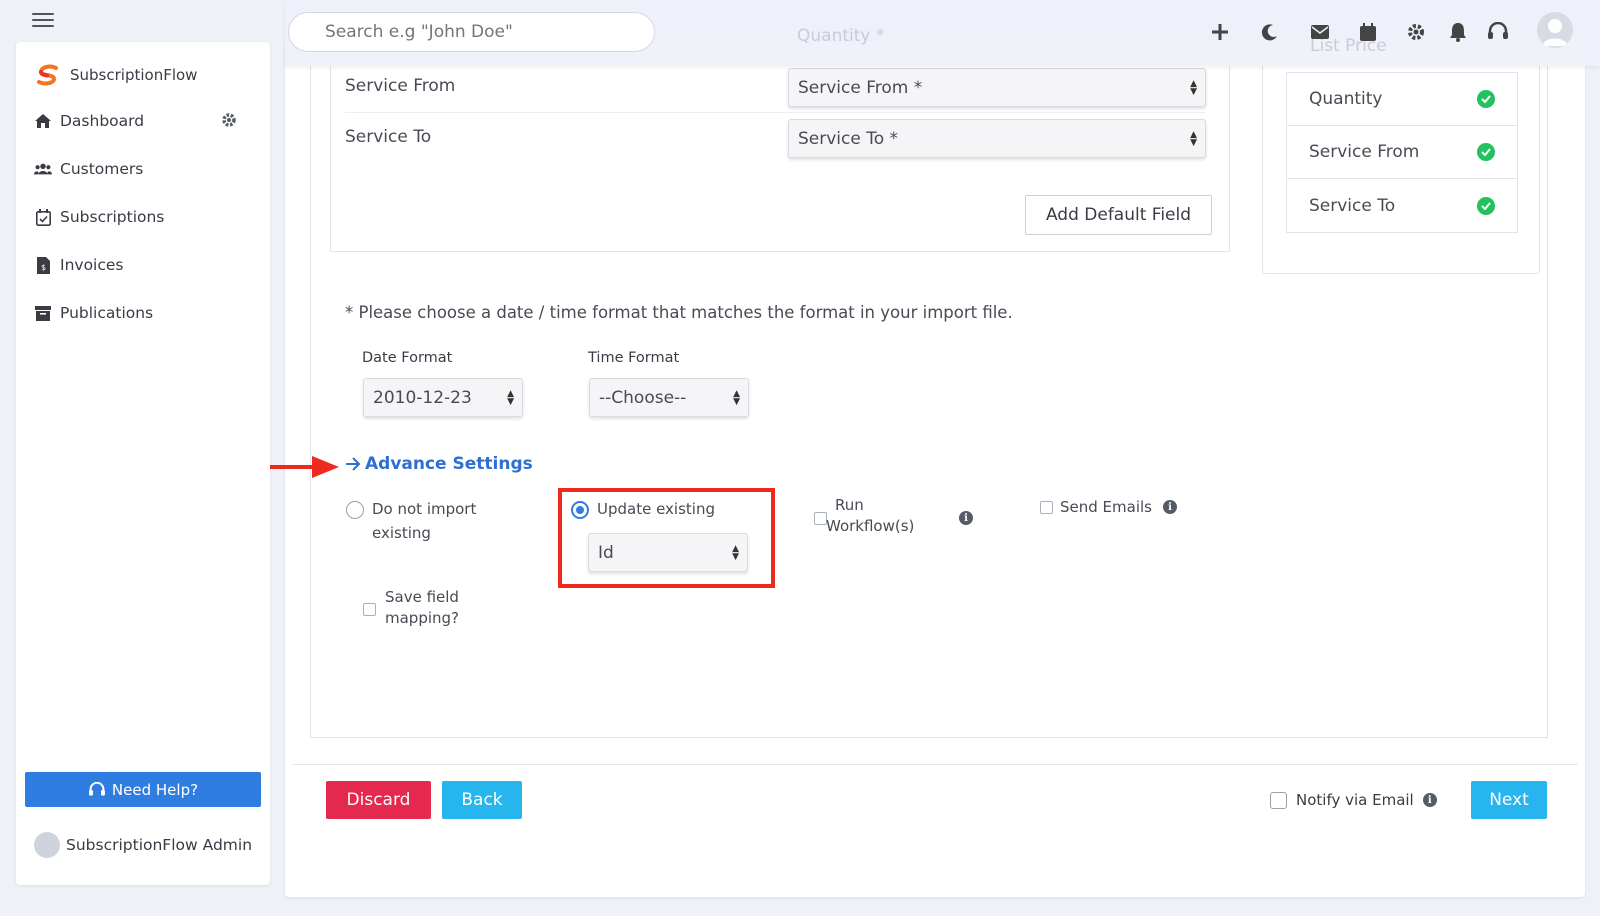 Image resolution: width=1600 pixels, height=916 pixels. I want to click on service-from-select: Service From * ▲ ▼, so click(997, 87).